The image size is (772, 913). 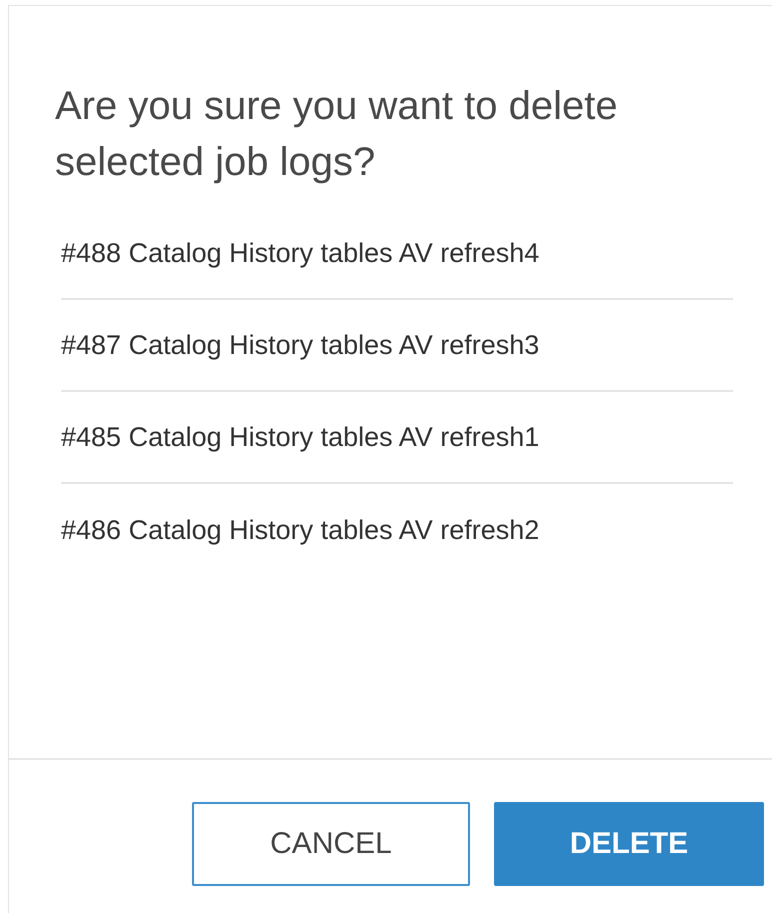 I want to click on cancel-button: CANCEL, so click(x=331, y=844).